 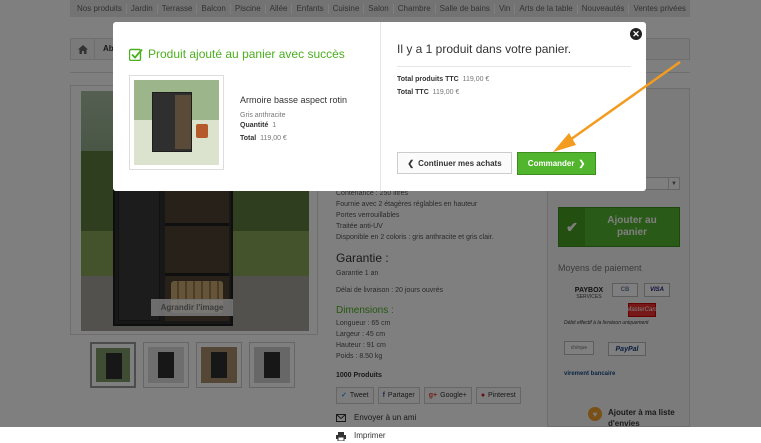 What do you see at coordinates (294, 100) in the screenshot?
I see `modal-product-name: Armoire basse aspect rotin` at bounding box center [294, 100].